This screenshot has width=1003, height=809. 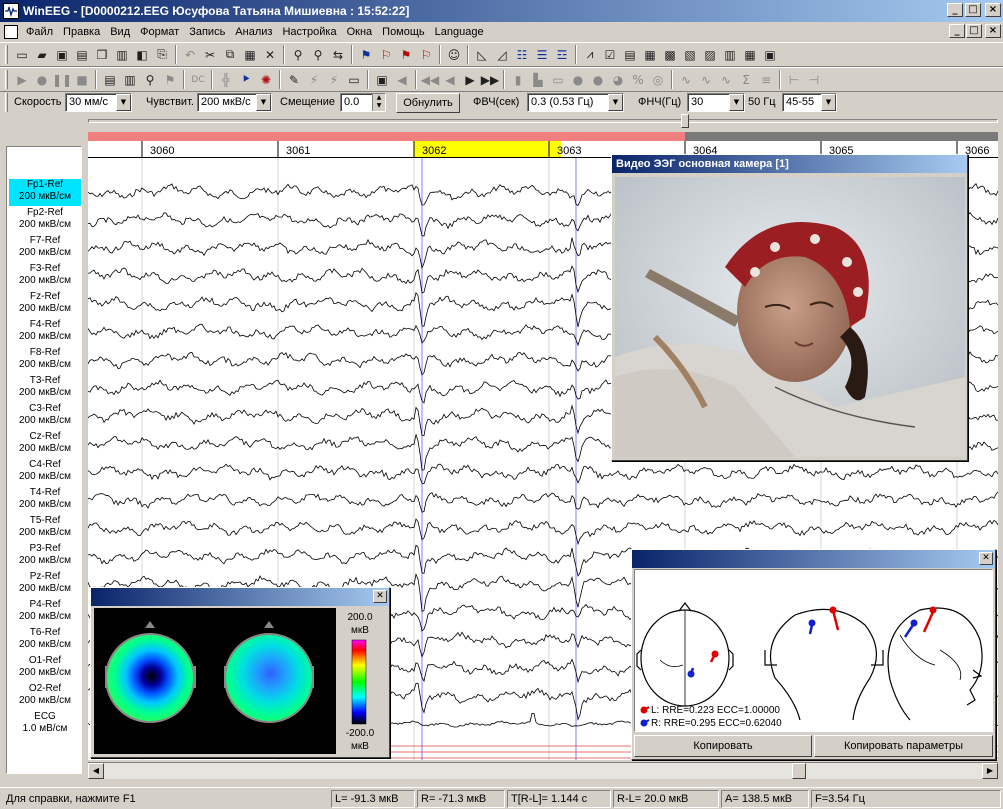 What do you see at coordinates (382, 80) in the screenshot?
I see `video-icon: ▣` at bounding box center [382, 80].